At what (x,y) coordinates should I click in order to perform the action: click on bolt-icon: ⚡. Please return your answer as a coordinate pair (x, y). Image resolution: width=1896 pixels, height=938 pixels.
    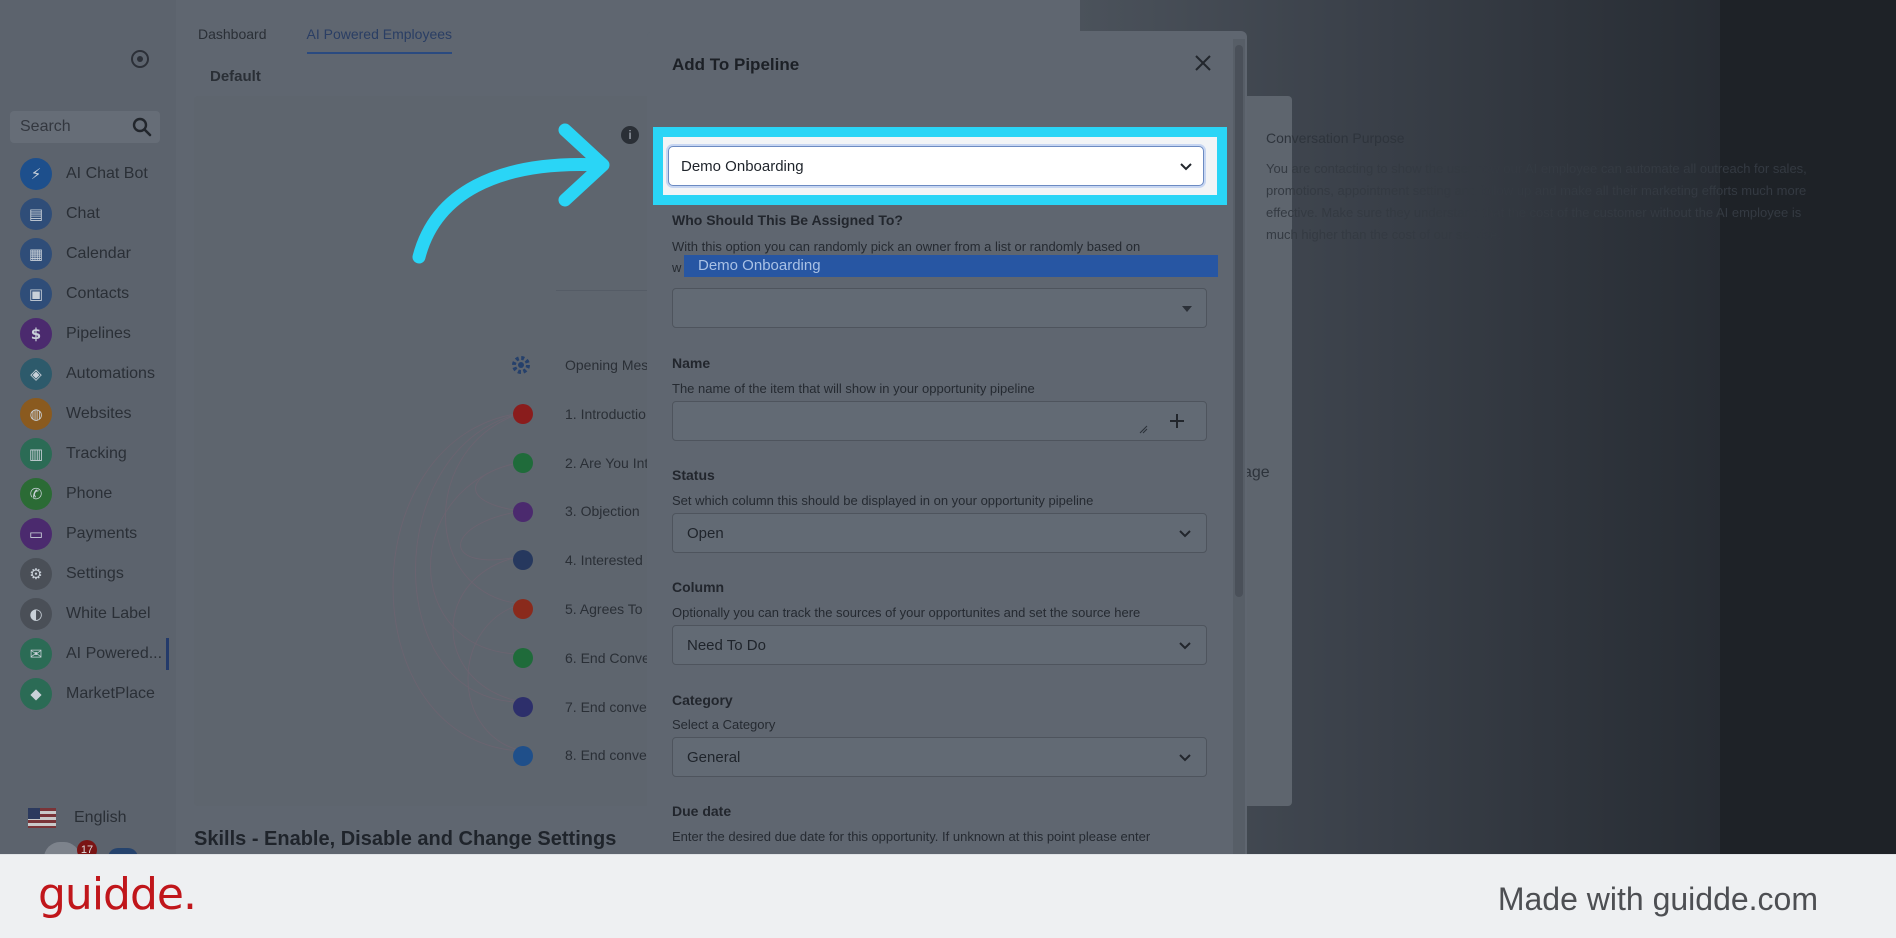
    Looking at the image, I should click on (36, 174).